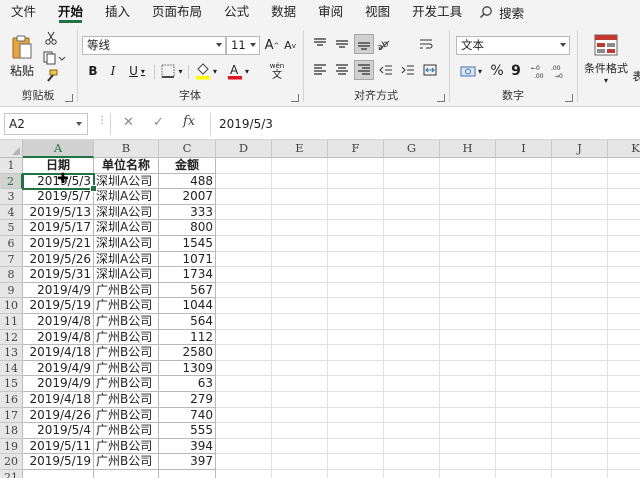 The width and height of the screenshot is (640, 478). I want to click on amount-cell: 567, so click(187, 290).